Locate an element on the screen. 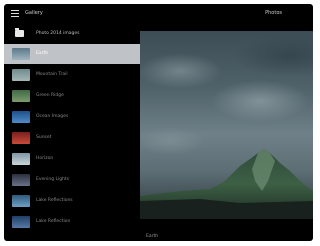 This screenshot has height=246, width=320. sidebar-item-label: Green Ridge is located at coordinates (50, 95).